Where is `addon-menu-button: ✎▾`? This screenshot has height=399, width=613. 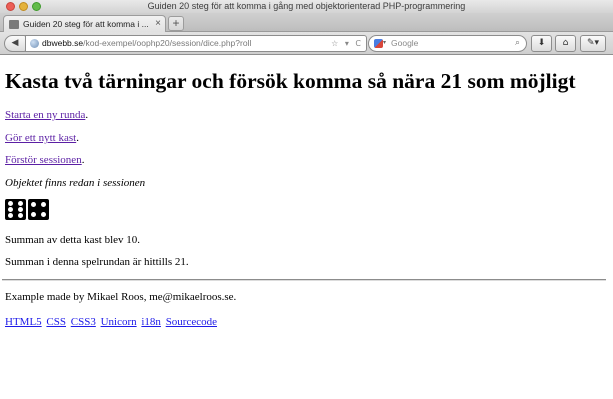
addon-menu-button: ✎▾ is located at coordinates (593, 43).